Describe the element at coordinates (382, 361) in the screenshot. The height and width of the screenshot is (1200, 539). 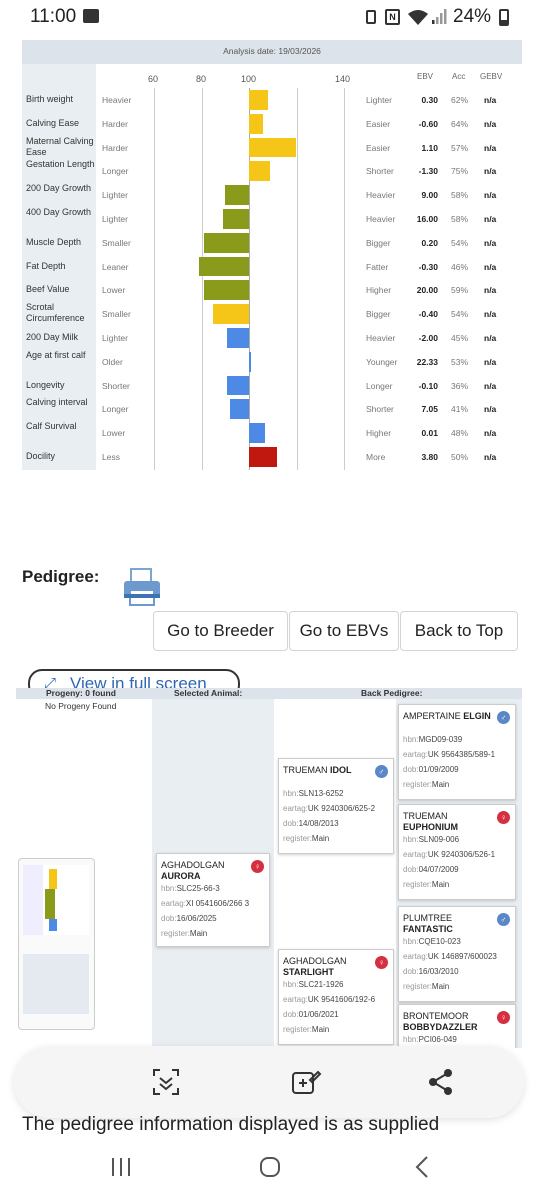
I see `high-direction-label: Younger` at that location.